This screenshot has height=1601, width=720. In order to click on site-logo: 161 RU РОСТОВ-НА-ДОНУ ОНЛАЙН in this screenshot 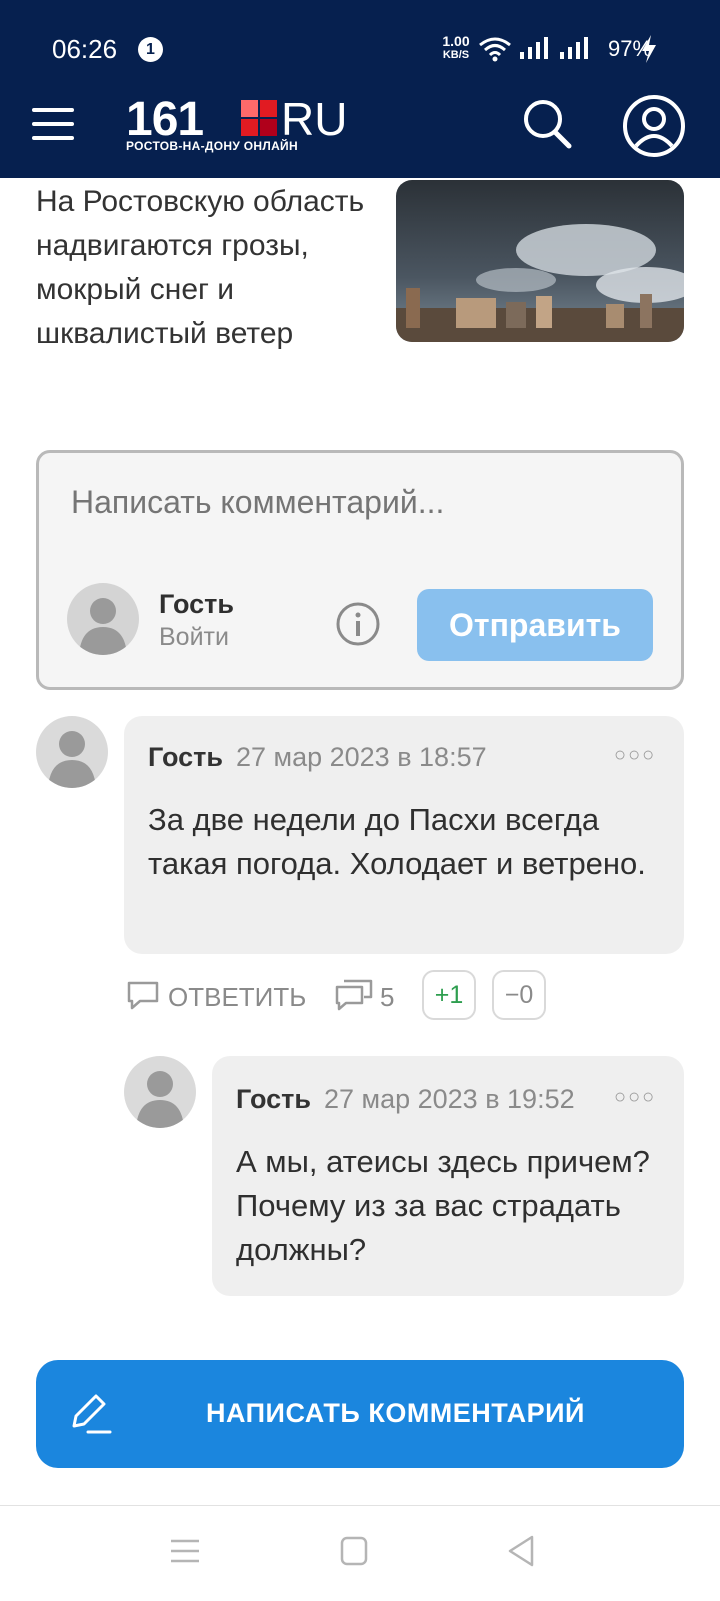, I will do `click(241, 124)`.